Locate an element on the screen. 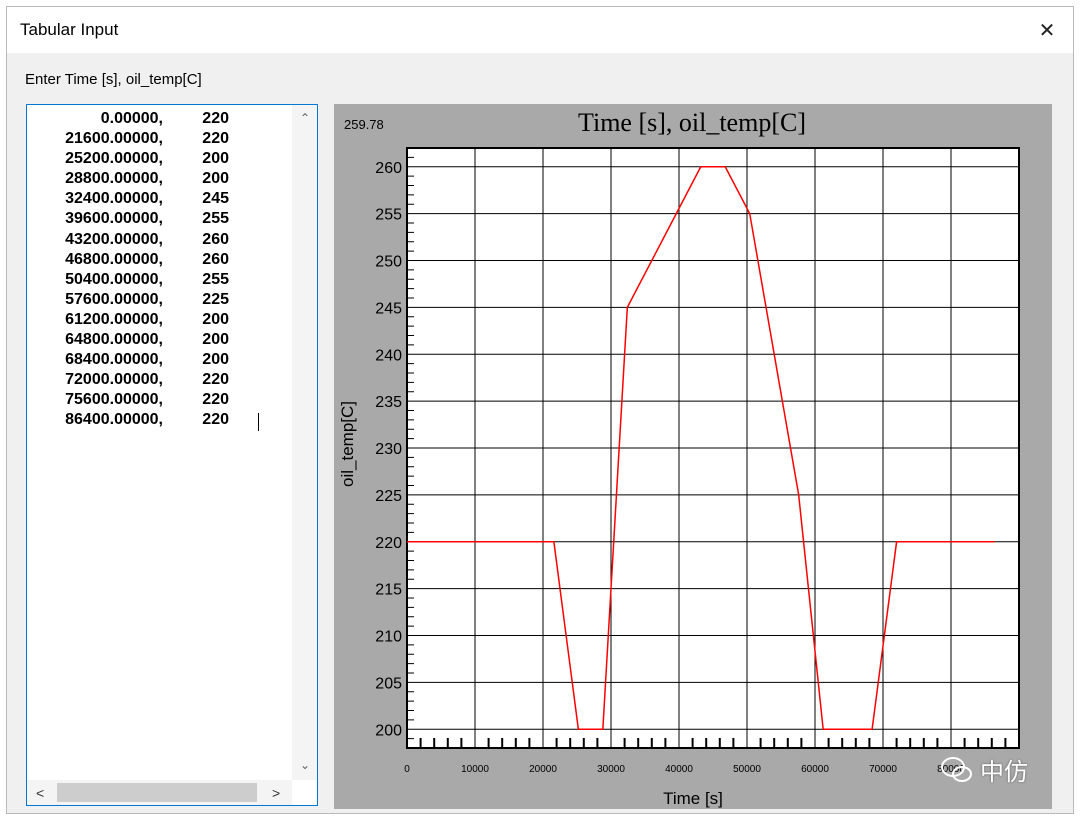  row-time-value: 25200.00000, is located at coordinates (114, 159).